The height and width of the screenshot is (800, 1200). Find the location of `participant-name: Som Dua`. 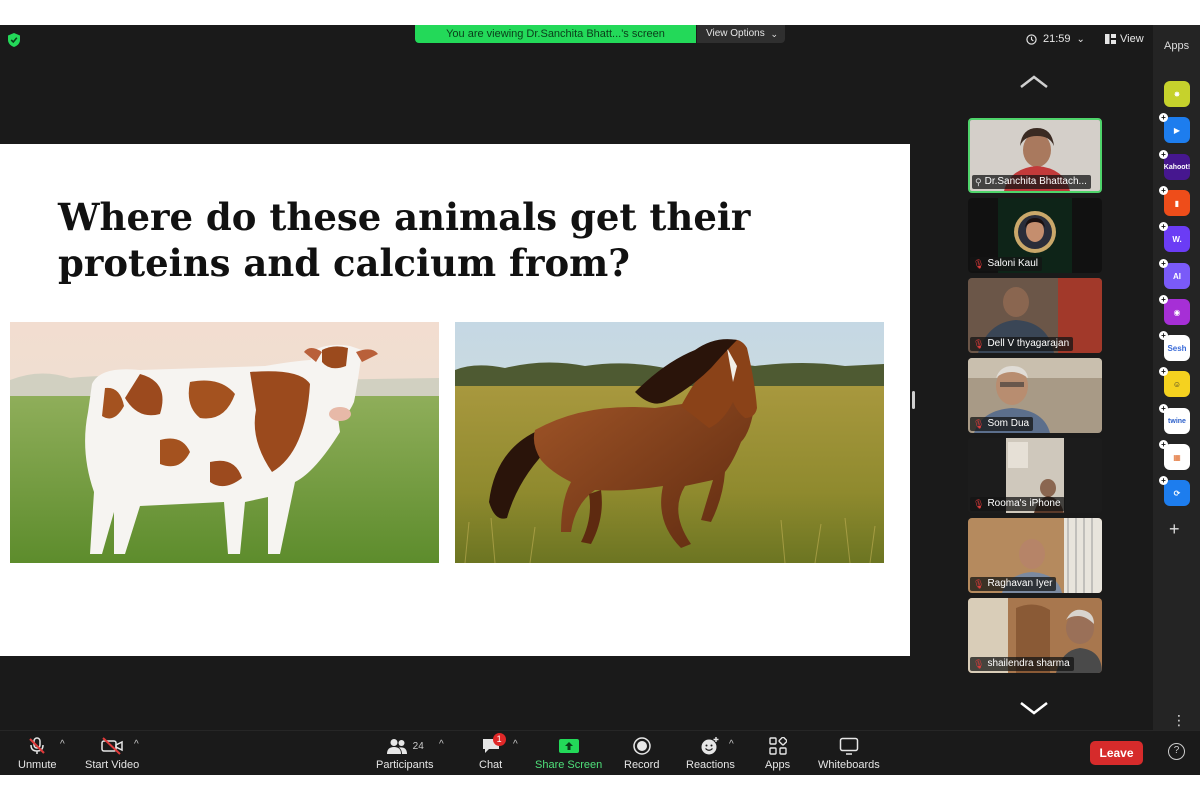

participant-name: Som Dua is located at coordinates (1008, 423).